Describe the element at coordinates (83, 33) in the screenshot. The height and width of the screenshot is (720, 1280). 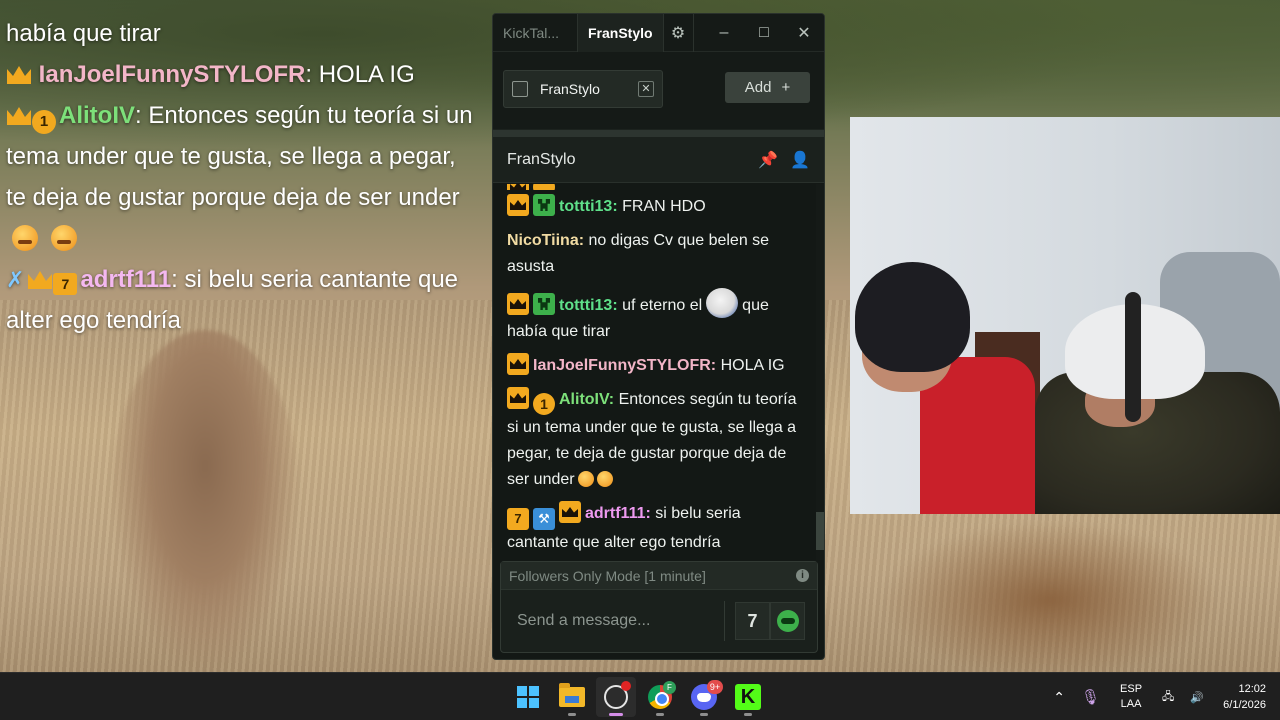
I see `overlay-message-text: había que tirar` at that location.